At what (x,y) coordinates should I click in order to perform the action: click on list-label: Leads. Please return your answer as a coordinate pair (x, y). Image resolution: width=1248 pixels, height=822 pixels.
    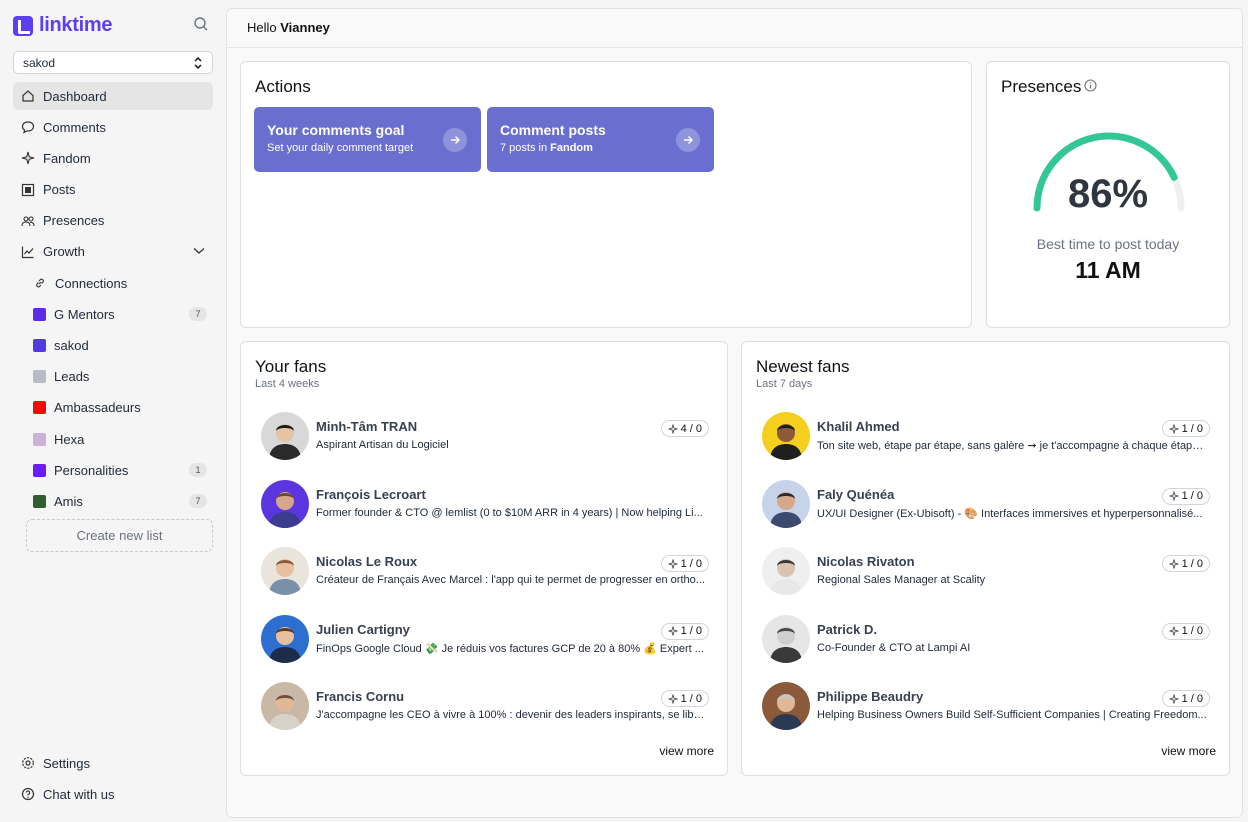
    Looking at the image, I should click on (72, 377).